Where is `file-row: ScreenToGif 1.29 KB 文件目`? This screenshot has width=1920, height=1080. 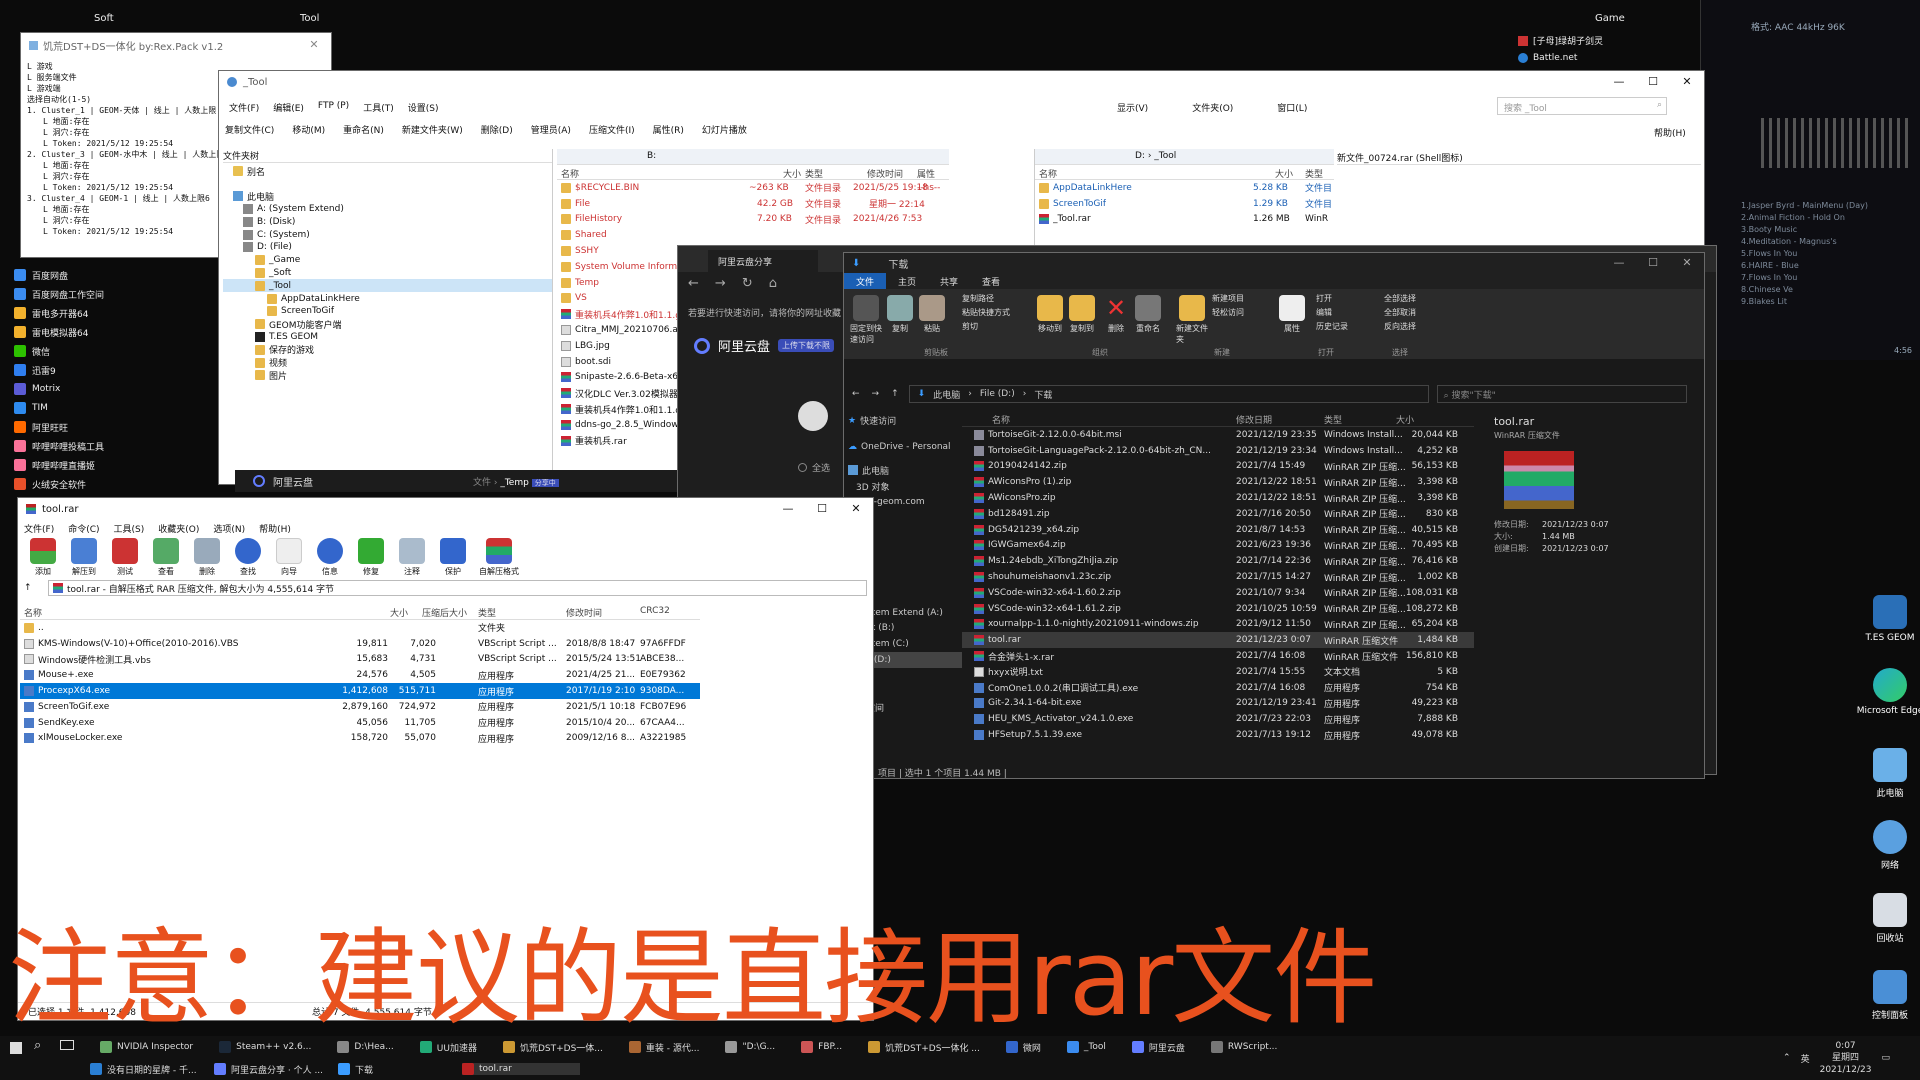
file-row: ScreenToGif 1.29 KB 文件目 is located at coordinates (1184, 204).